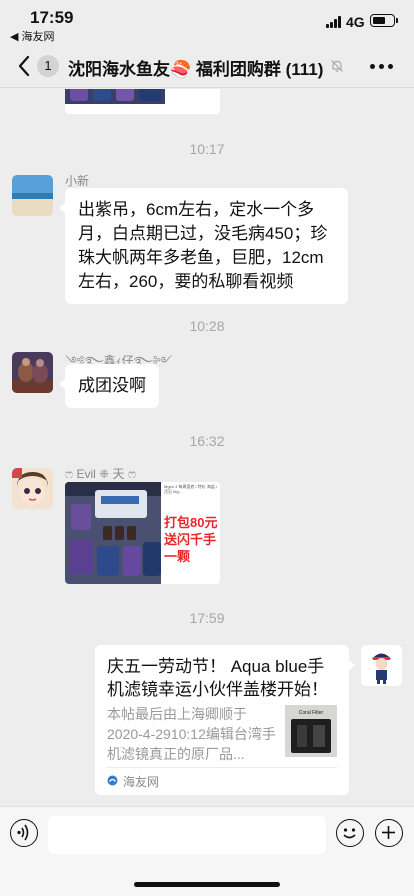 The width and height of the screenshot is (414, 896). I want to click on battery-icon, so click(384, 20).